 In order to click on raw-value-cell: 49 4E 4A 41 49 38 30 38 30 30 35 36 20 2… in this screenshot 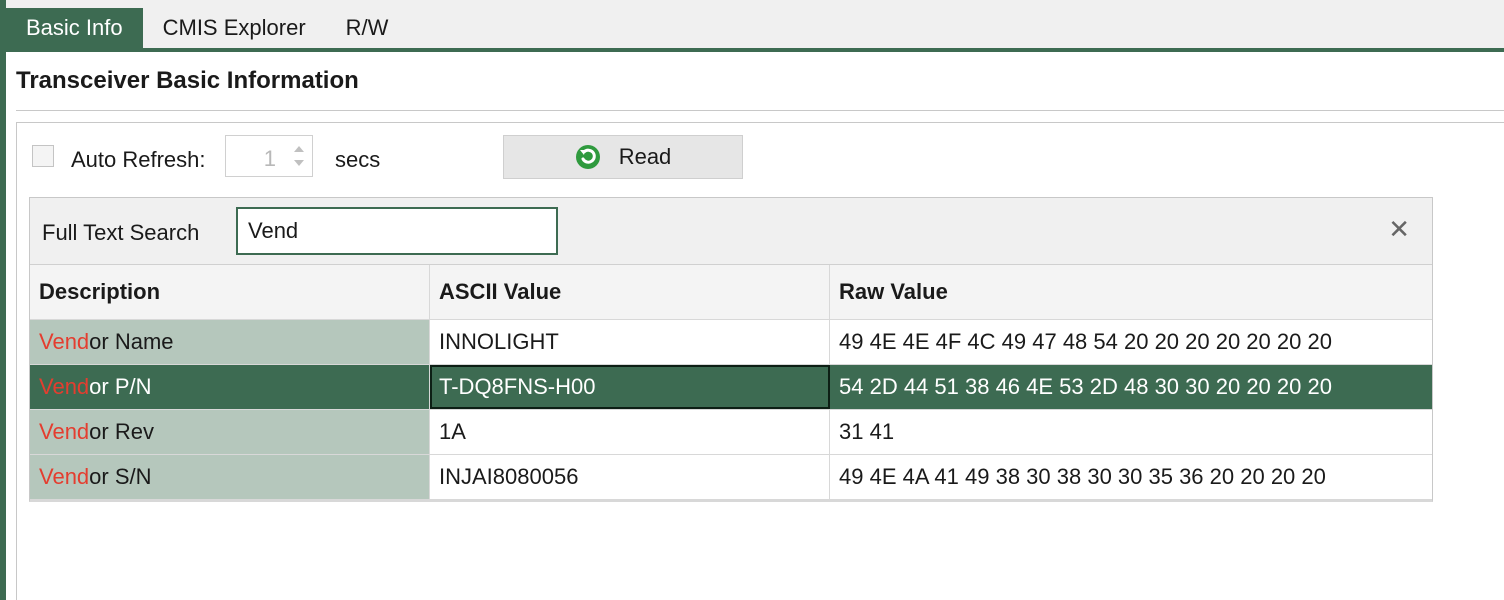, I will do `click(1131, 477)`.